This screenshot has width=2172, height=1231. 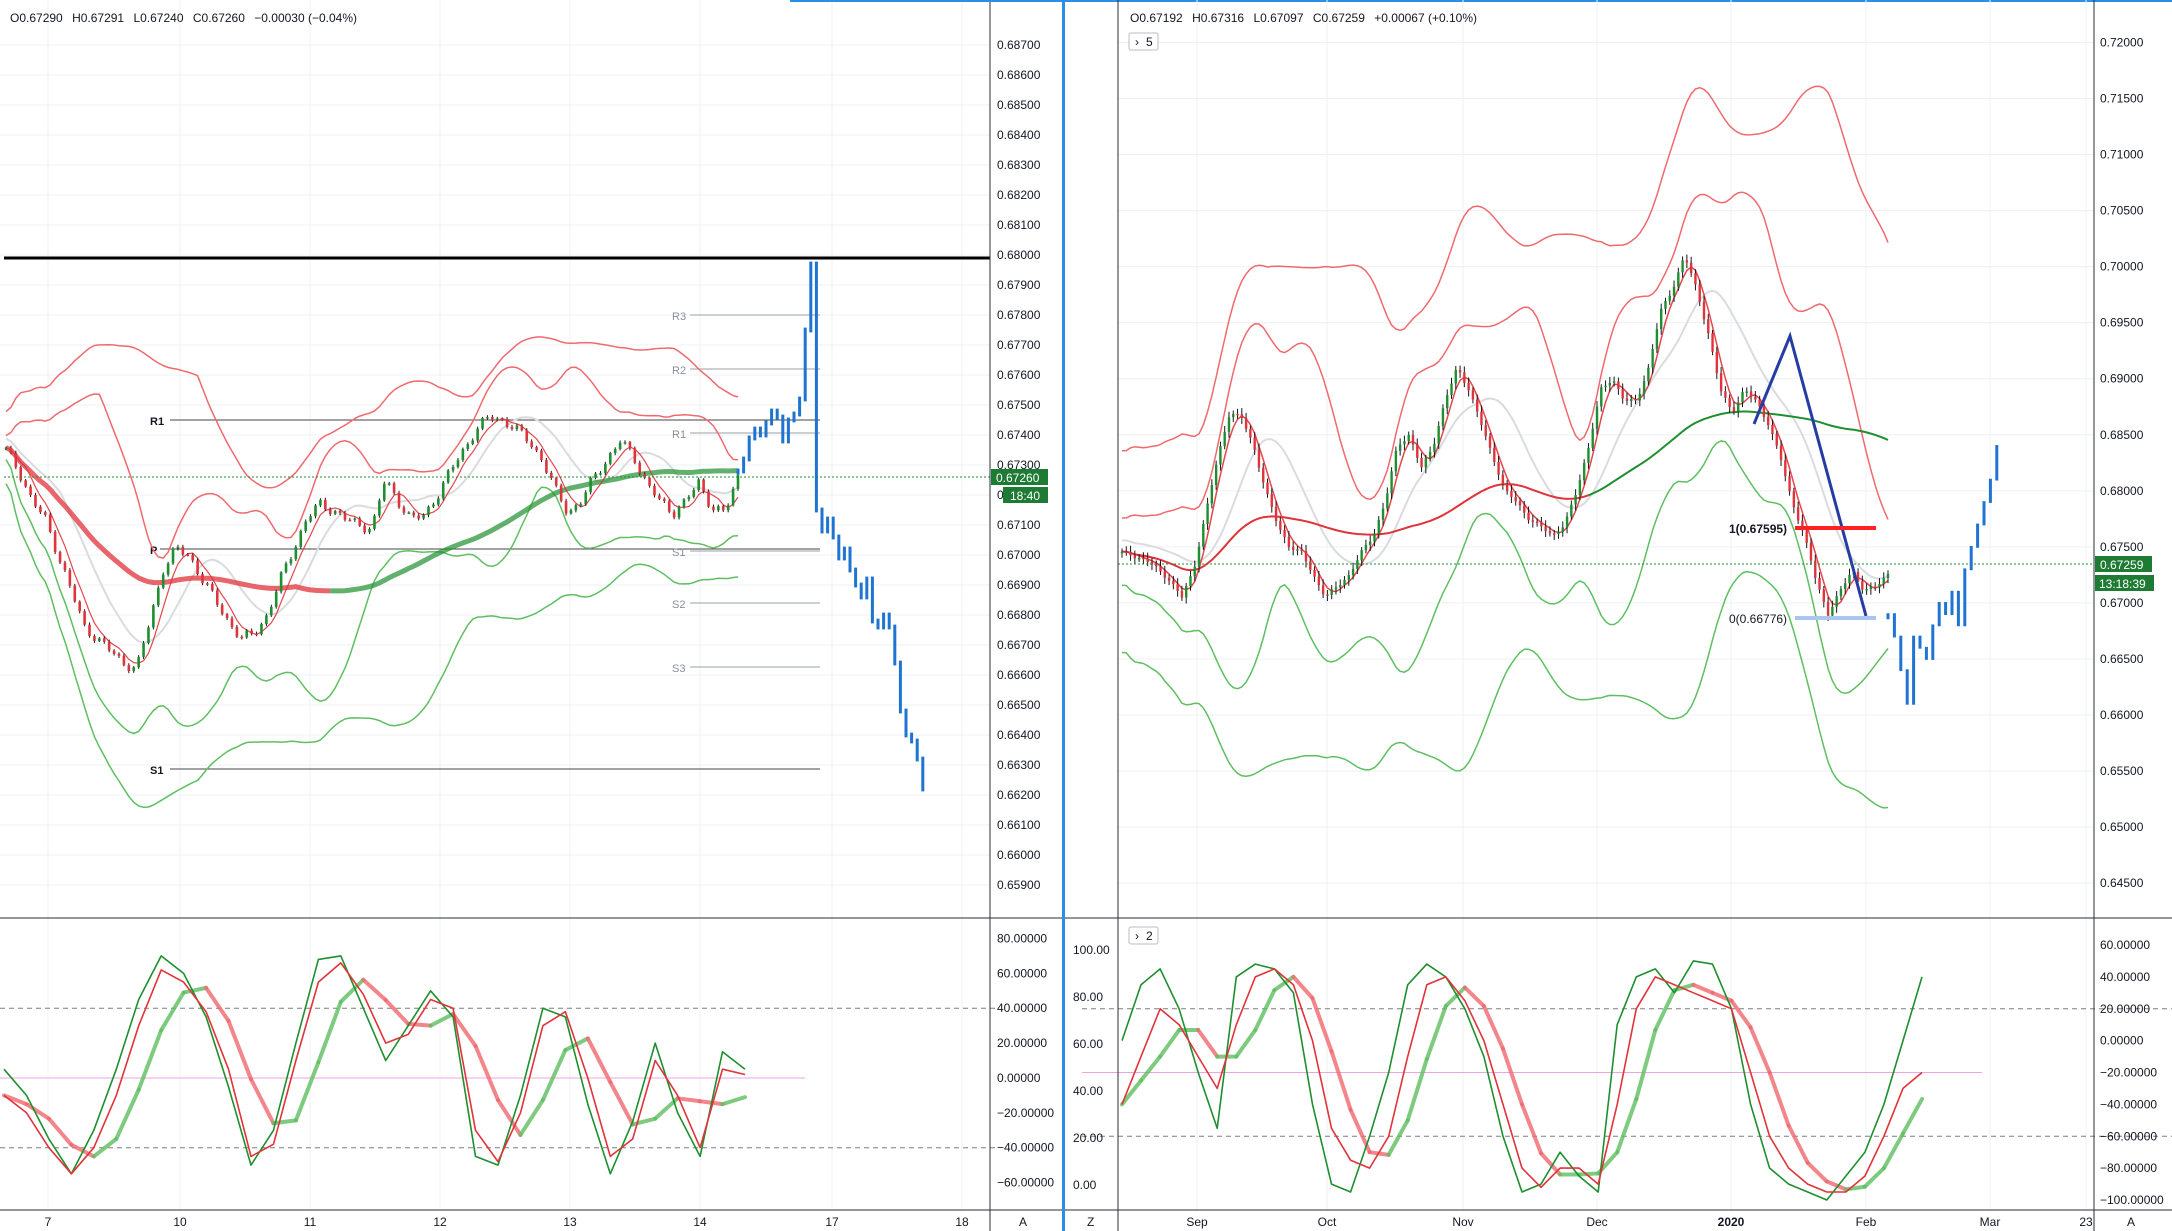 What do you see at coordinates (2131, 1222) in the screenshot?
I see `right-auto-scale-button: A` at bounding box center [2131, 1222].